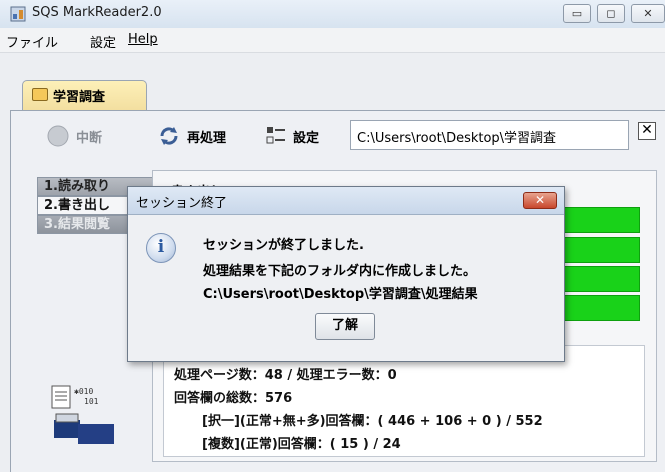 This screenshot has height=472, width=665. Describe the element at coordinates (74, 136) in the screenshot. I see `stop-button: 中断` at that location.